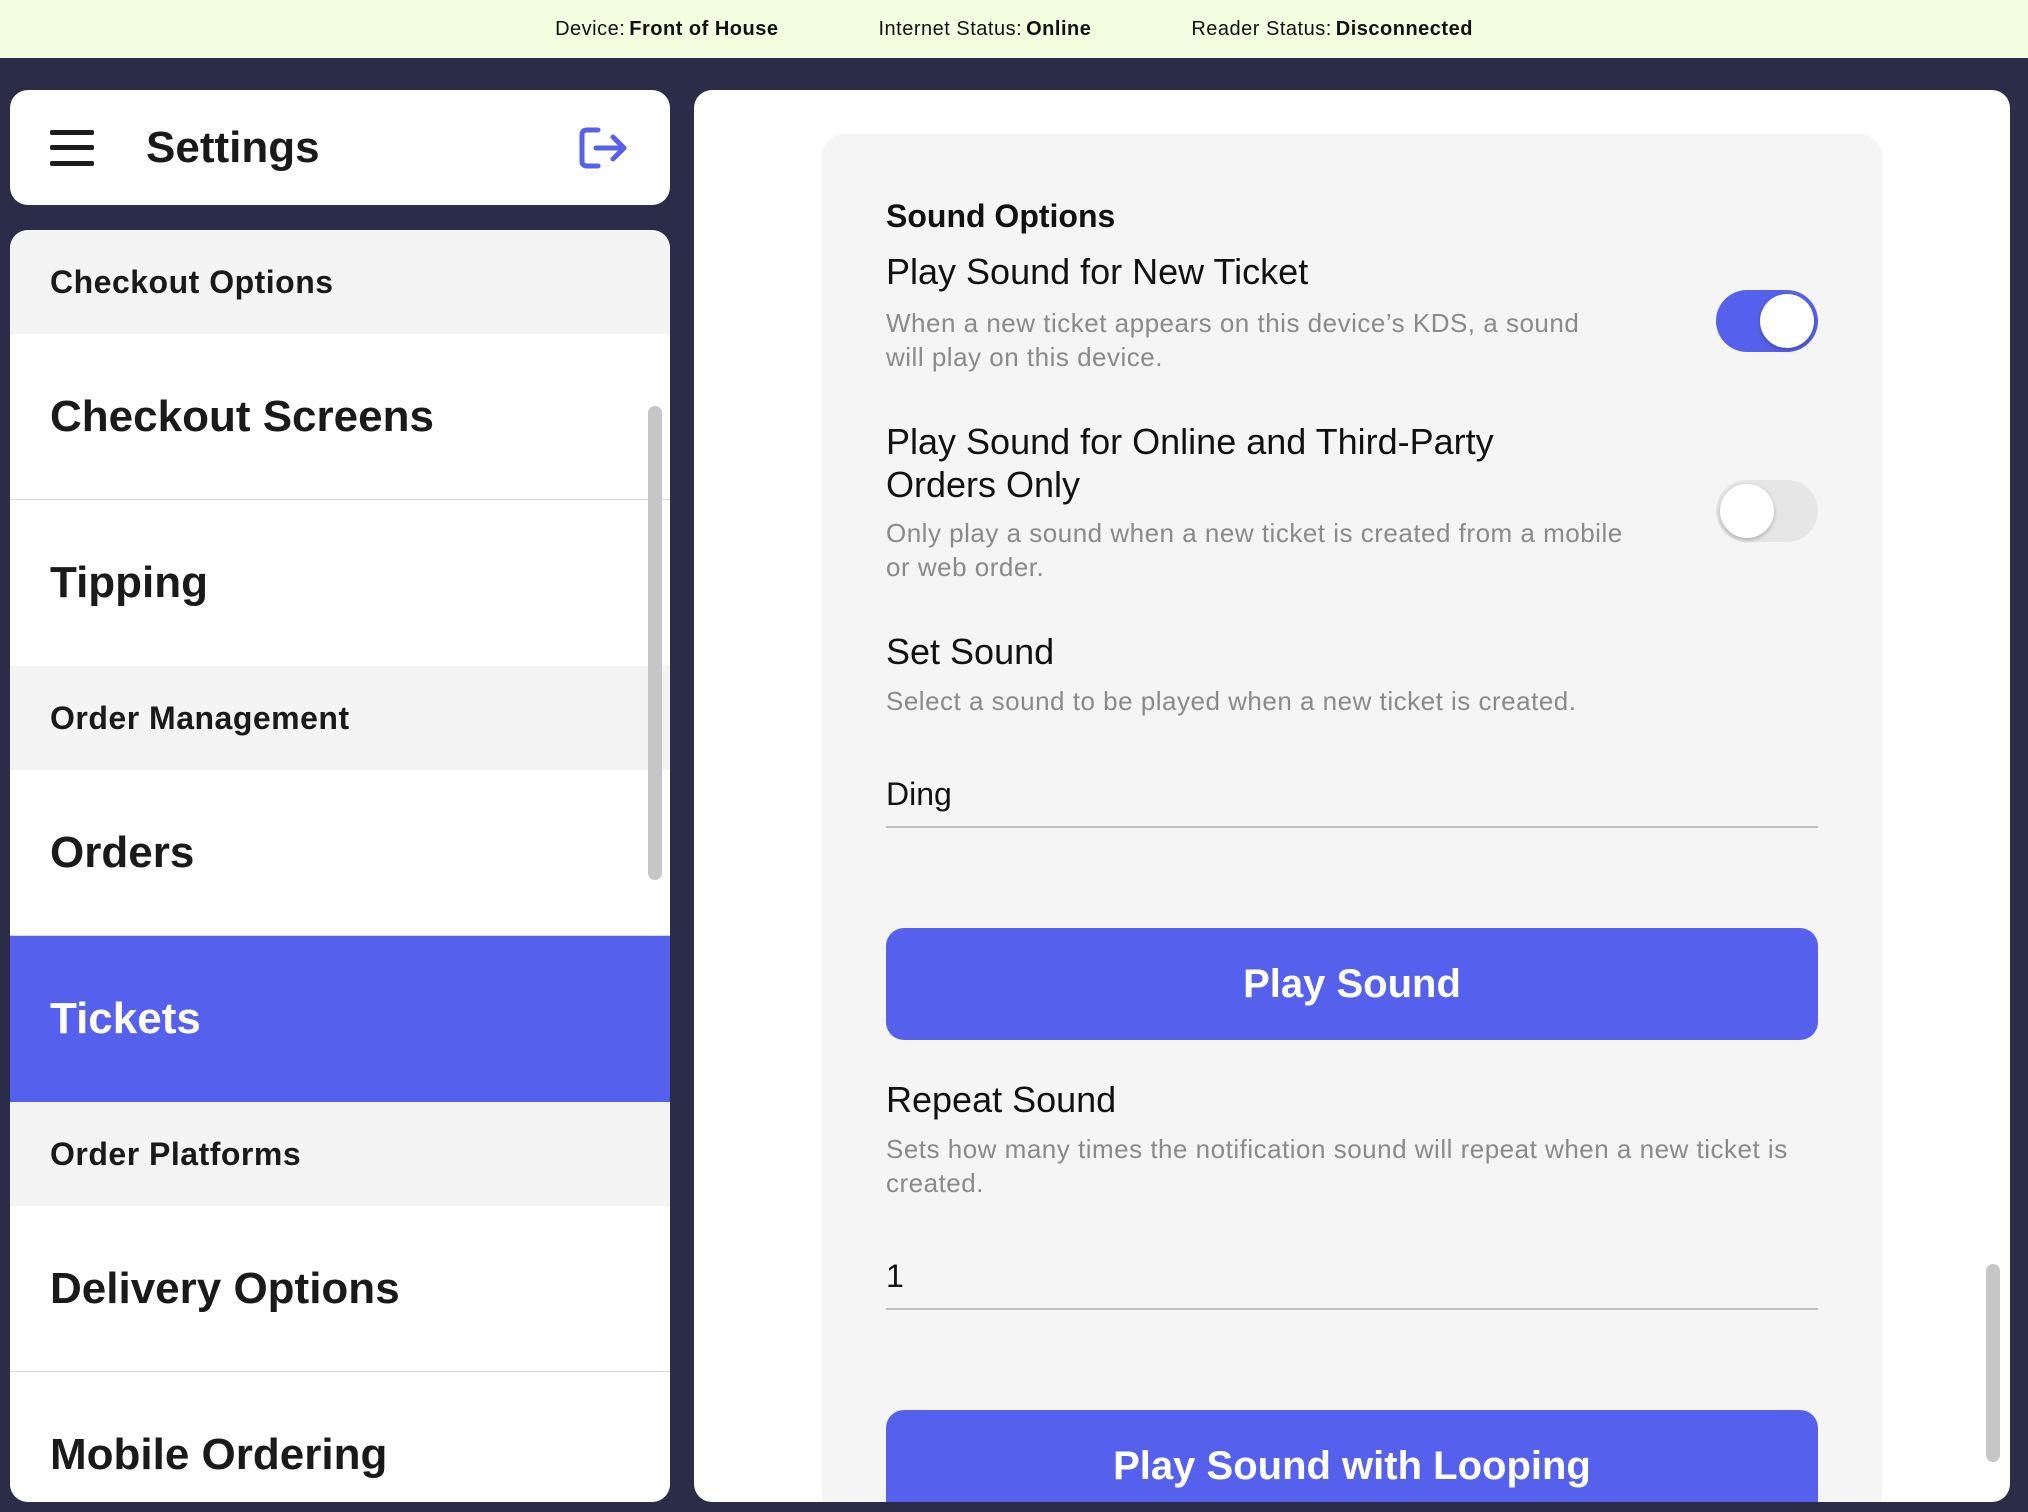 Image resolution: width=2028 pixels, height=1512 pixels. Describe the element at coordinates (340, 417) in the screenshot. I see `sidebar-item-checkout-screens: Checkout Screens` at that location.